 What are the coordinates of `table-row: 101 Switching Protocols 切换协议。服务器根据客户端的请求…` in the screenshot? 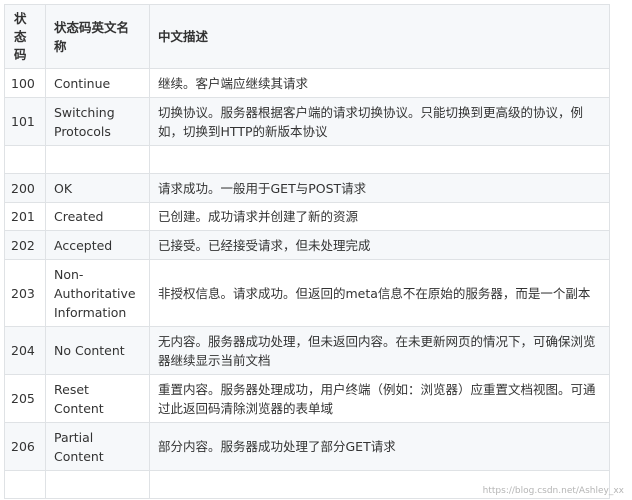 It's located at (307, 121).